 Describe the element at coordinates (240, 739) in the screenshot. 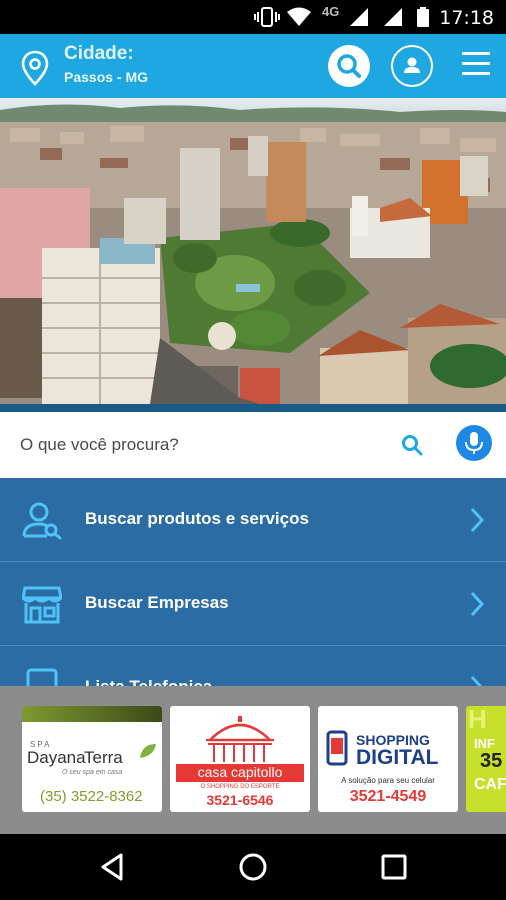

I see `dome-icon` at that location.